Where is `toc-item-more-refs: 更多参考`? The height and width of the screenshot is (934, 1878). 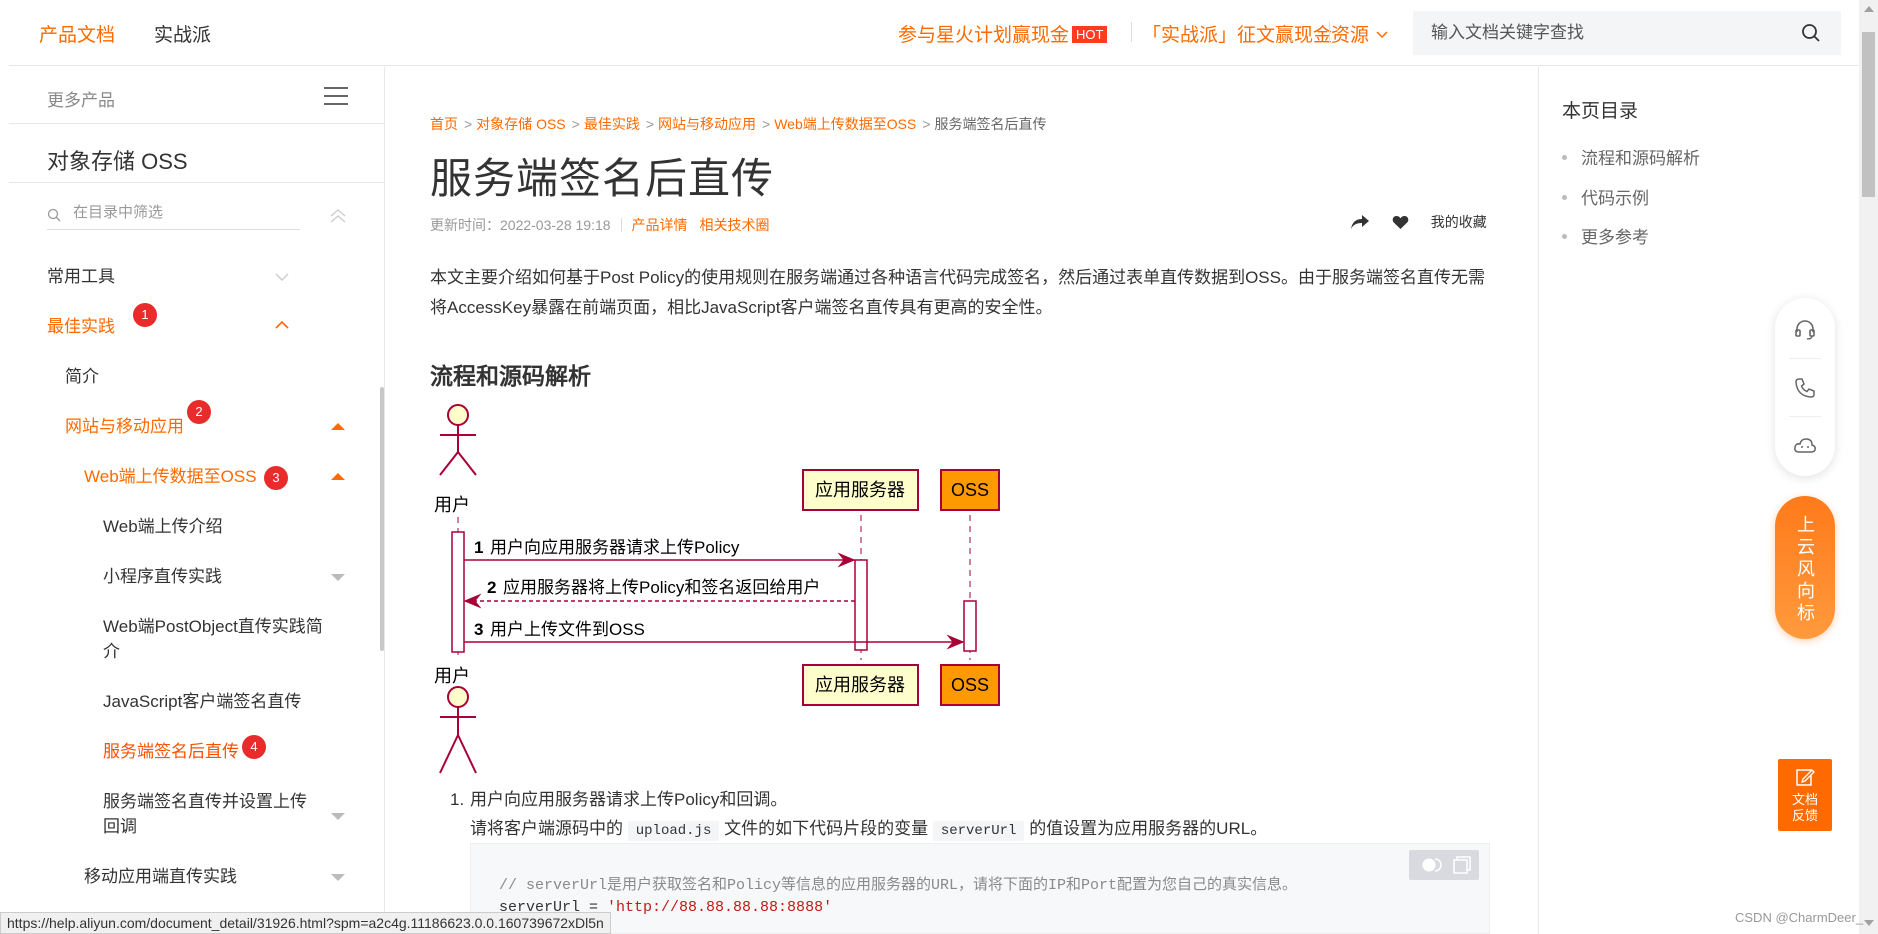 toc-item-more-refs: 更多参考 is located at coordinates (1605, 235).